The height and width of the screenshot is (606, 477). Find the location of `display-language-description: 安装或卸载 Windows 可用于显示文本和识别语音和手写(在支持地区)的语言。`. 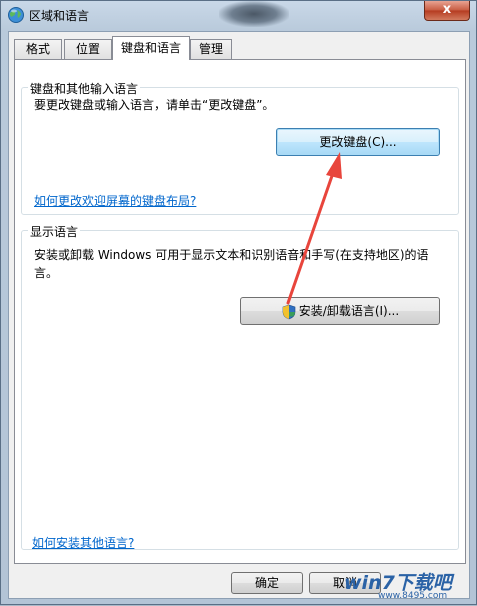

display-language-description: 安装或卸载 Windows 可用于显示文本和识别语音和手写(在支持地区)的语言。 is located at coordinates (231, 264).